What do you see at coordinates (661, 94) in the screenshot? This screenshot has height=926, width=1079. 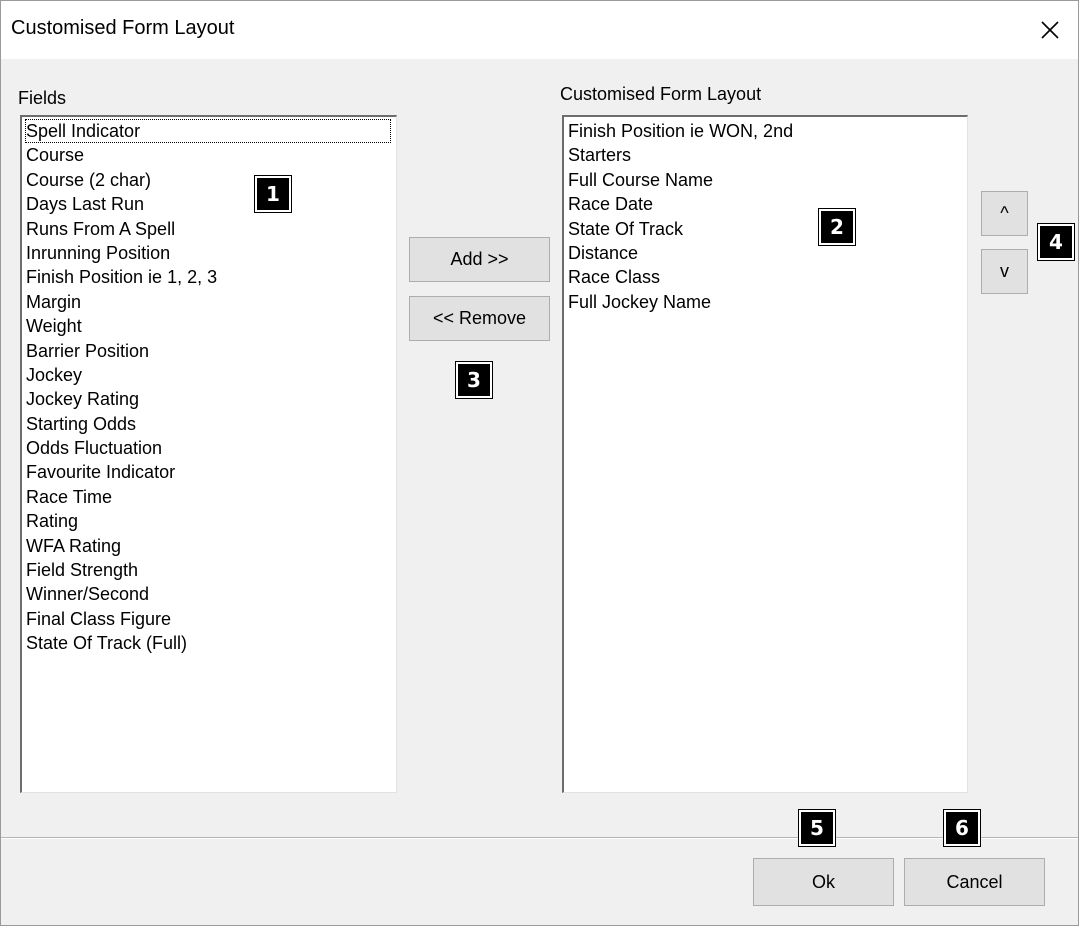 I see `layout-label: Customised Form Layout` at bounding box center [661, 94].